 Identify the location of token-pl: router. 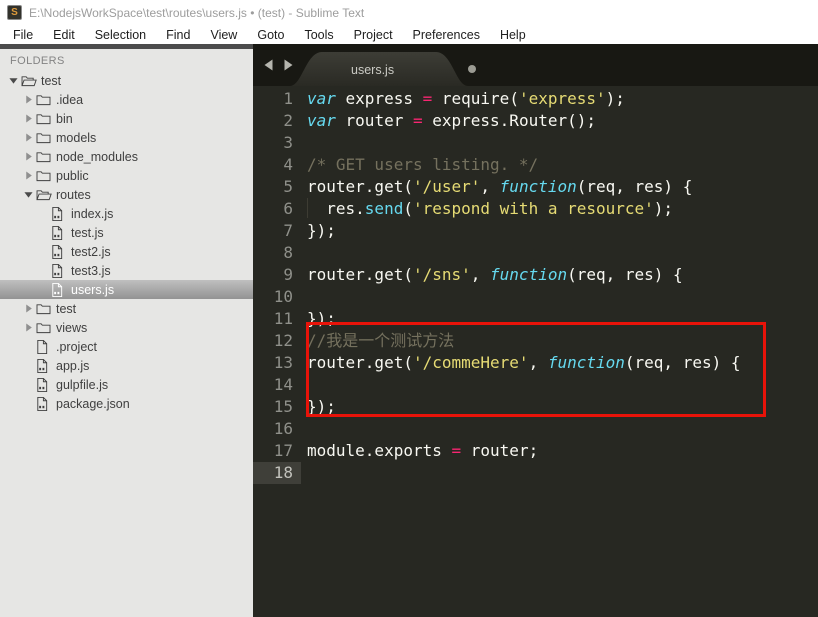
(374, 120).